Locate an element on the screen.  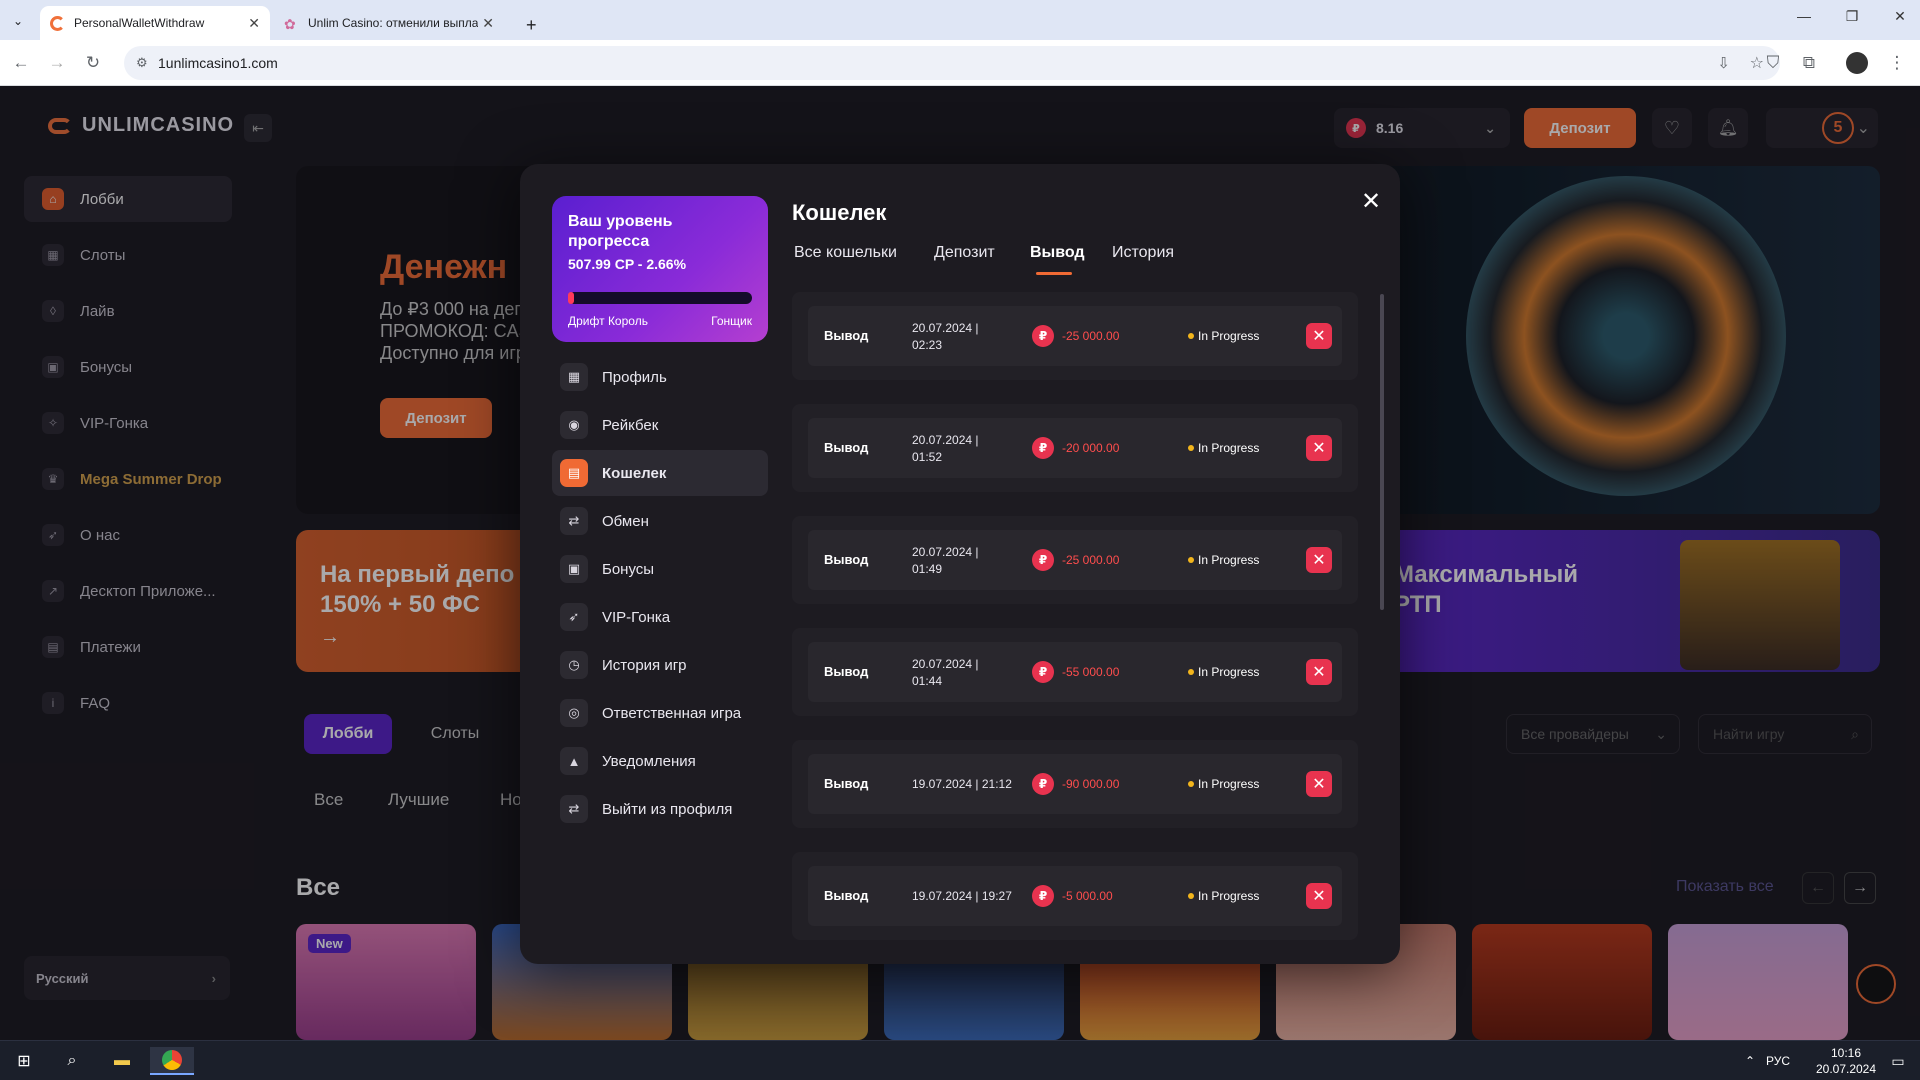
windows-start-icon: ⊞ is located at coordinates (24, 1061).